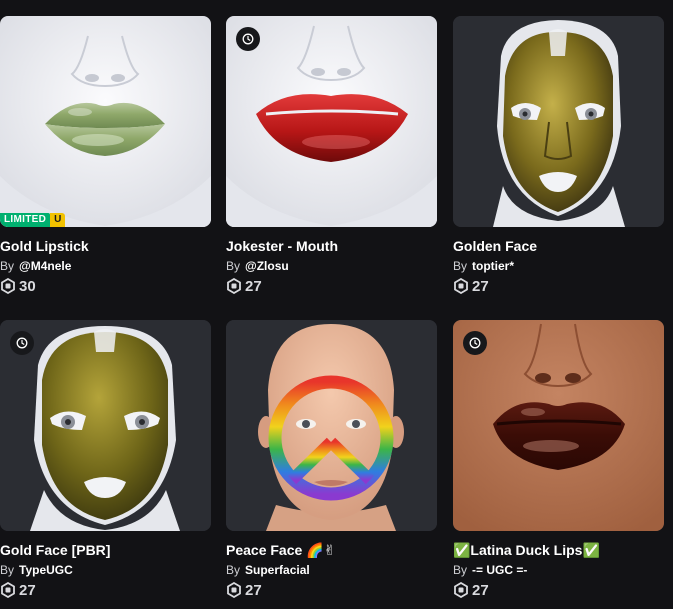 The height and width of the screenshot is (609, 673). What do you see at coordinates (558, 266) in the screenshot?
I see `item-creator: By toptier*` at bounding box center [558, 266].